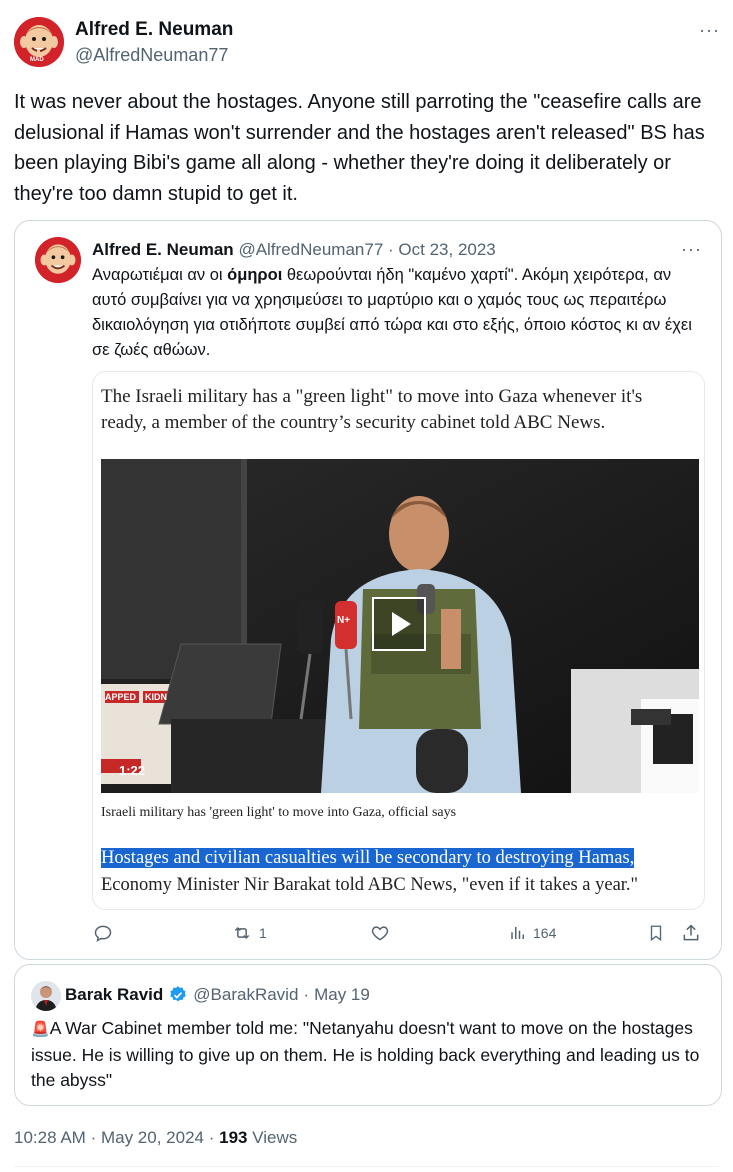 This screenshot has width=733, height=1172. I want to click on retweet-count: 1, so click(263, 933).